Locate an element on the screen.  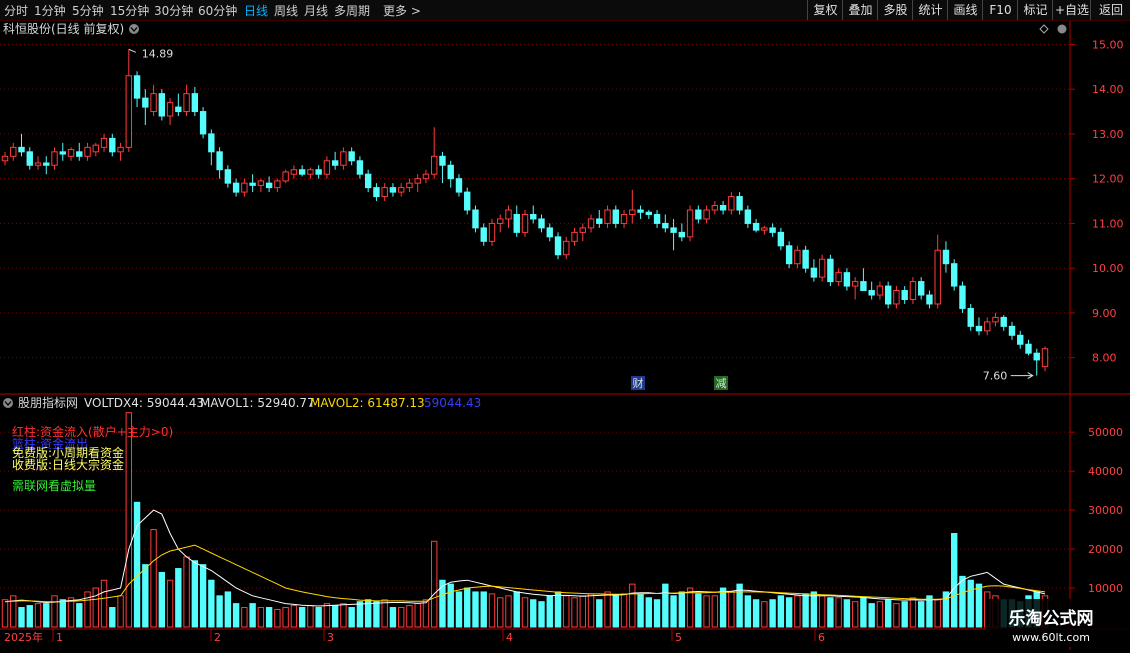
toolbar-button-3: 统计 is located at coordinates (930, 10).